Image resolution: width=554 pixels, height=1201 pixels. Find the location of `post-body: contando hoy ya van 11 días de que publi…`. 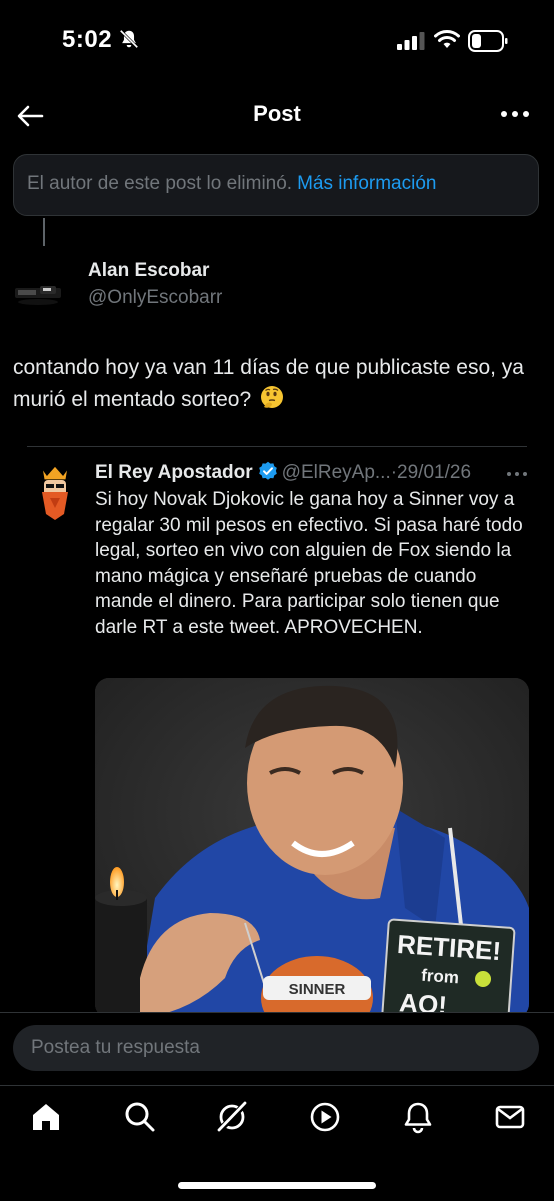

post-body: contando hoy ya van 11 días de que publi… is located at coordinates (273, 384).